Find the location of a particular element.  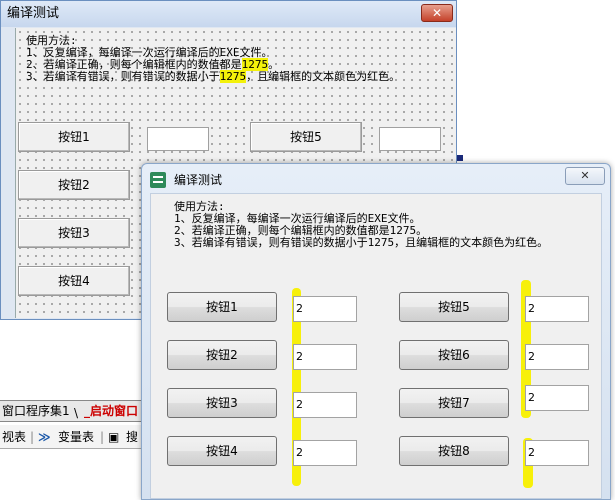

highlighted-value: 1275 is located at coordinates (233, 76).